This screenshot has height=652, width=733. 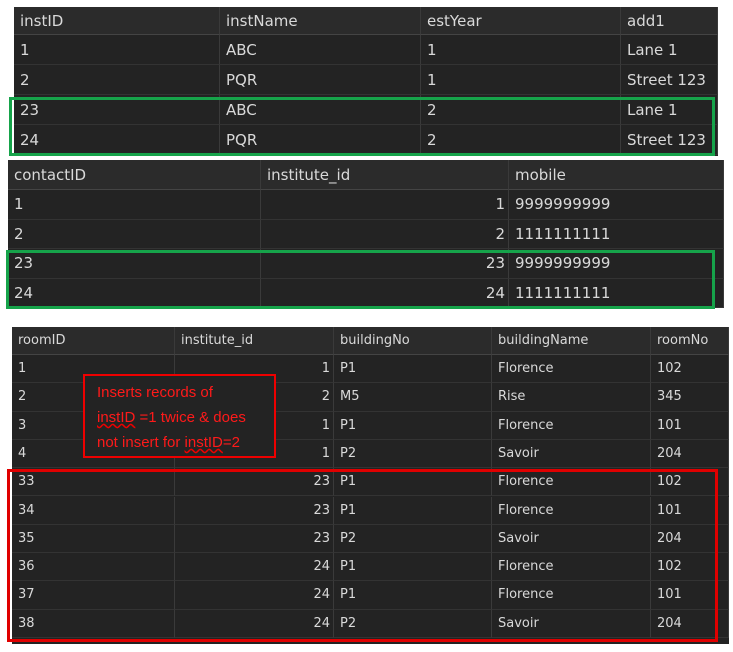 What do you see at coordinates (117, 50) in the screenshot?
I see `inst-cell-instid: 1` at bounding box center [117, 50].